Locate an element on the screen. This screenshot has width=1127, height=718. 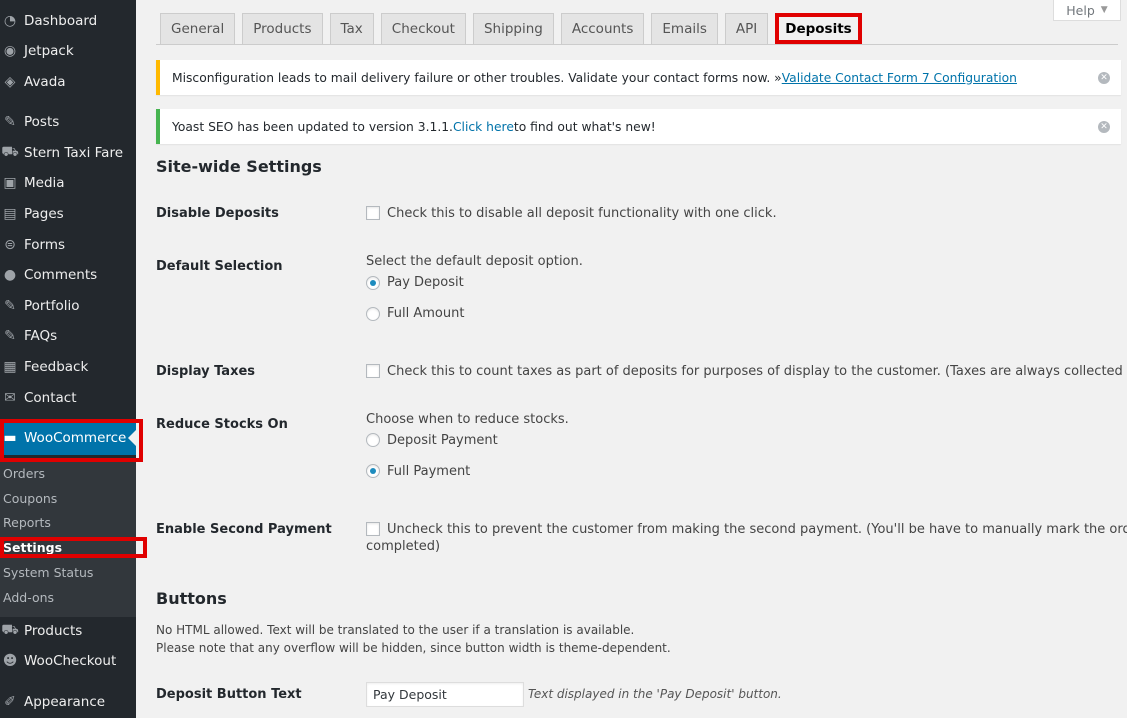
tab-shipping: Shipping is located at coordinates (513, 28).